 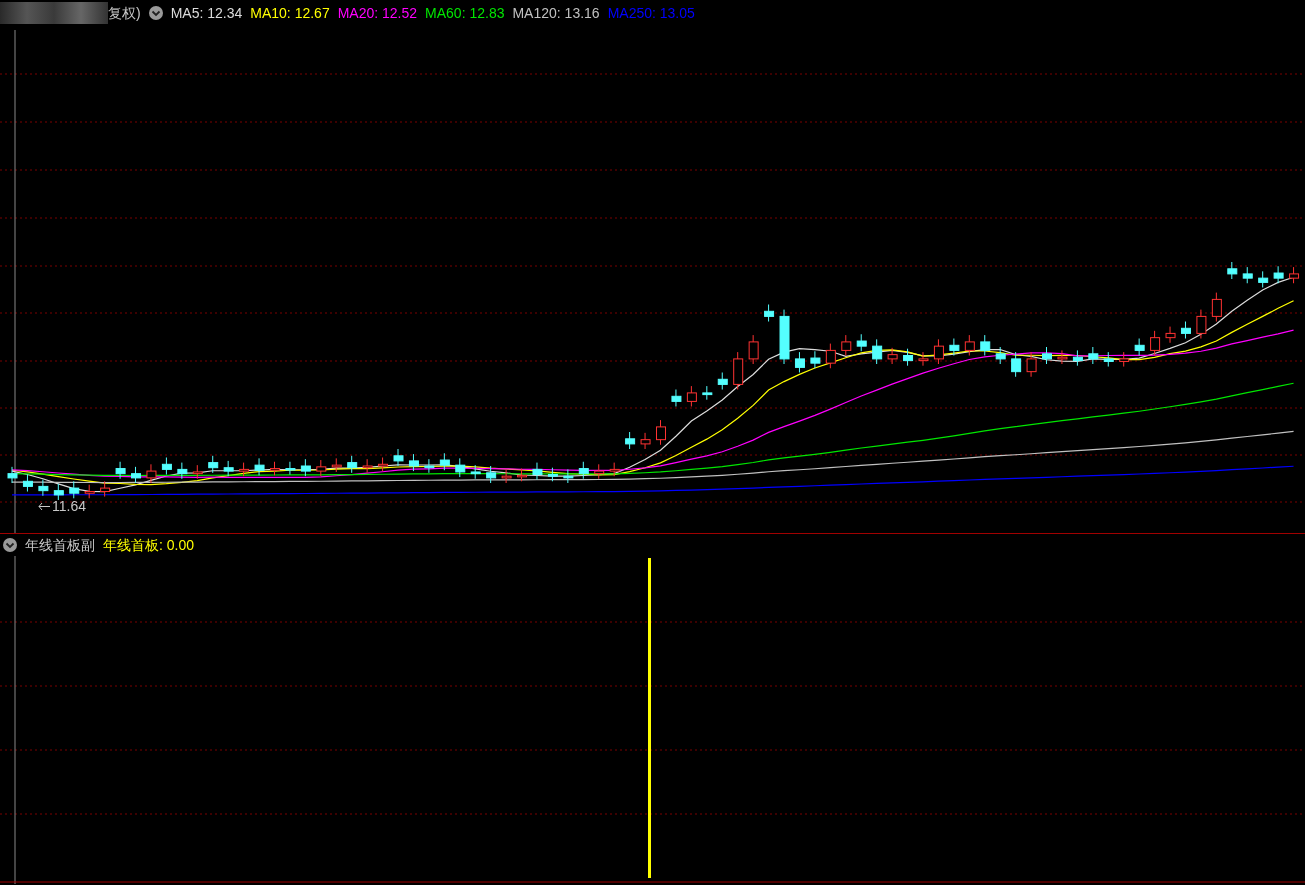 I want to click on indicator-name: 年线首板副, so click(x=60, y=545).